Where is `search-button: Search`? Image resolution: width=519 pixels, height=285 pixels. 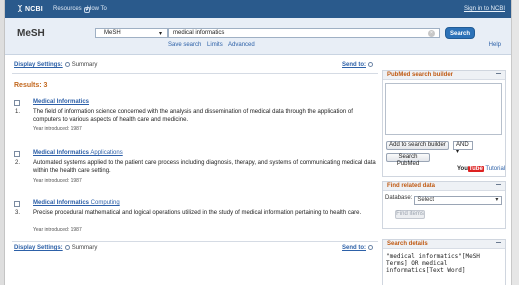 search-button: Search is located at coordinates (460, 33).